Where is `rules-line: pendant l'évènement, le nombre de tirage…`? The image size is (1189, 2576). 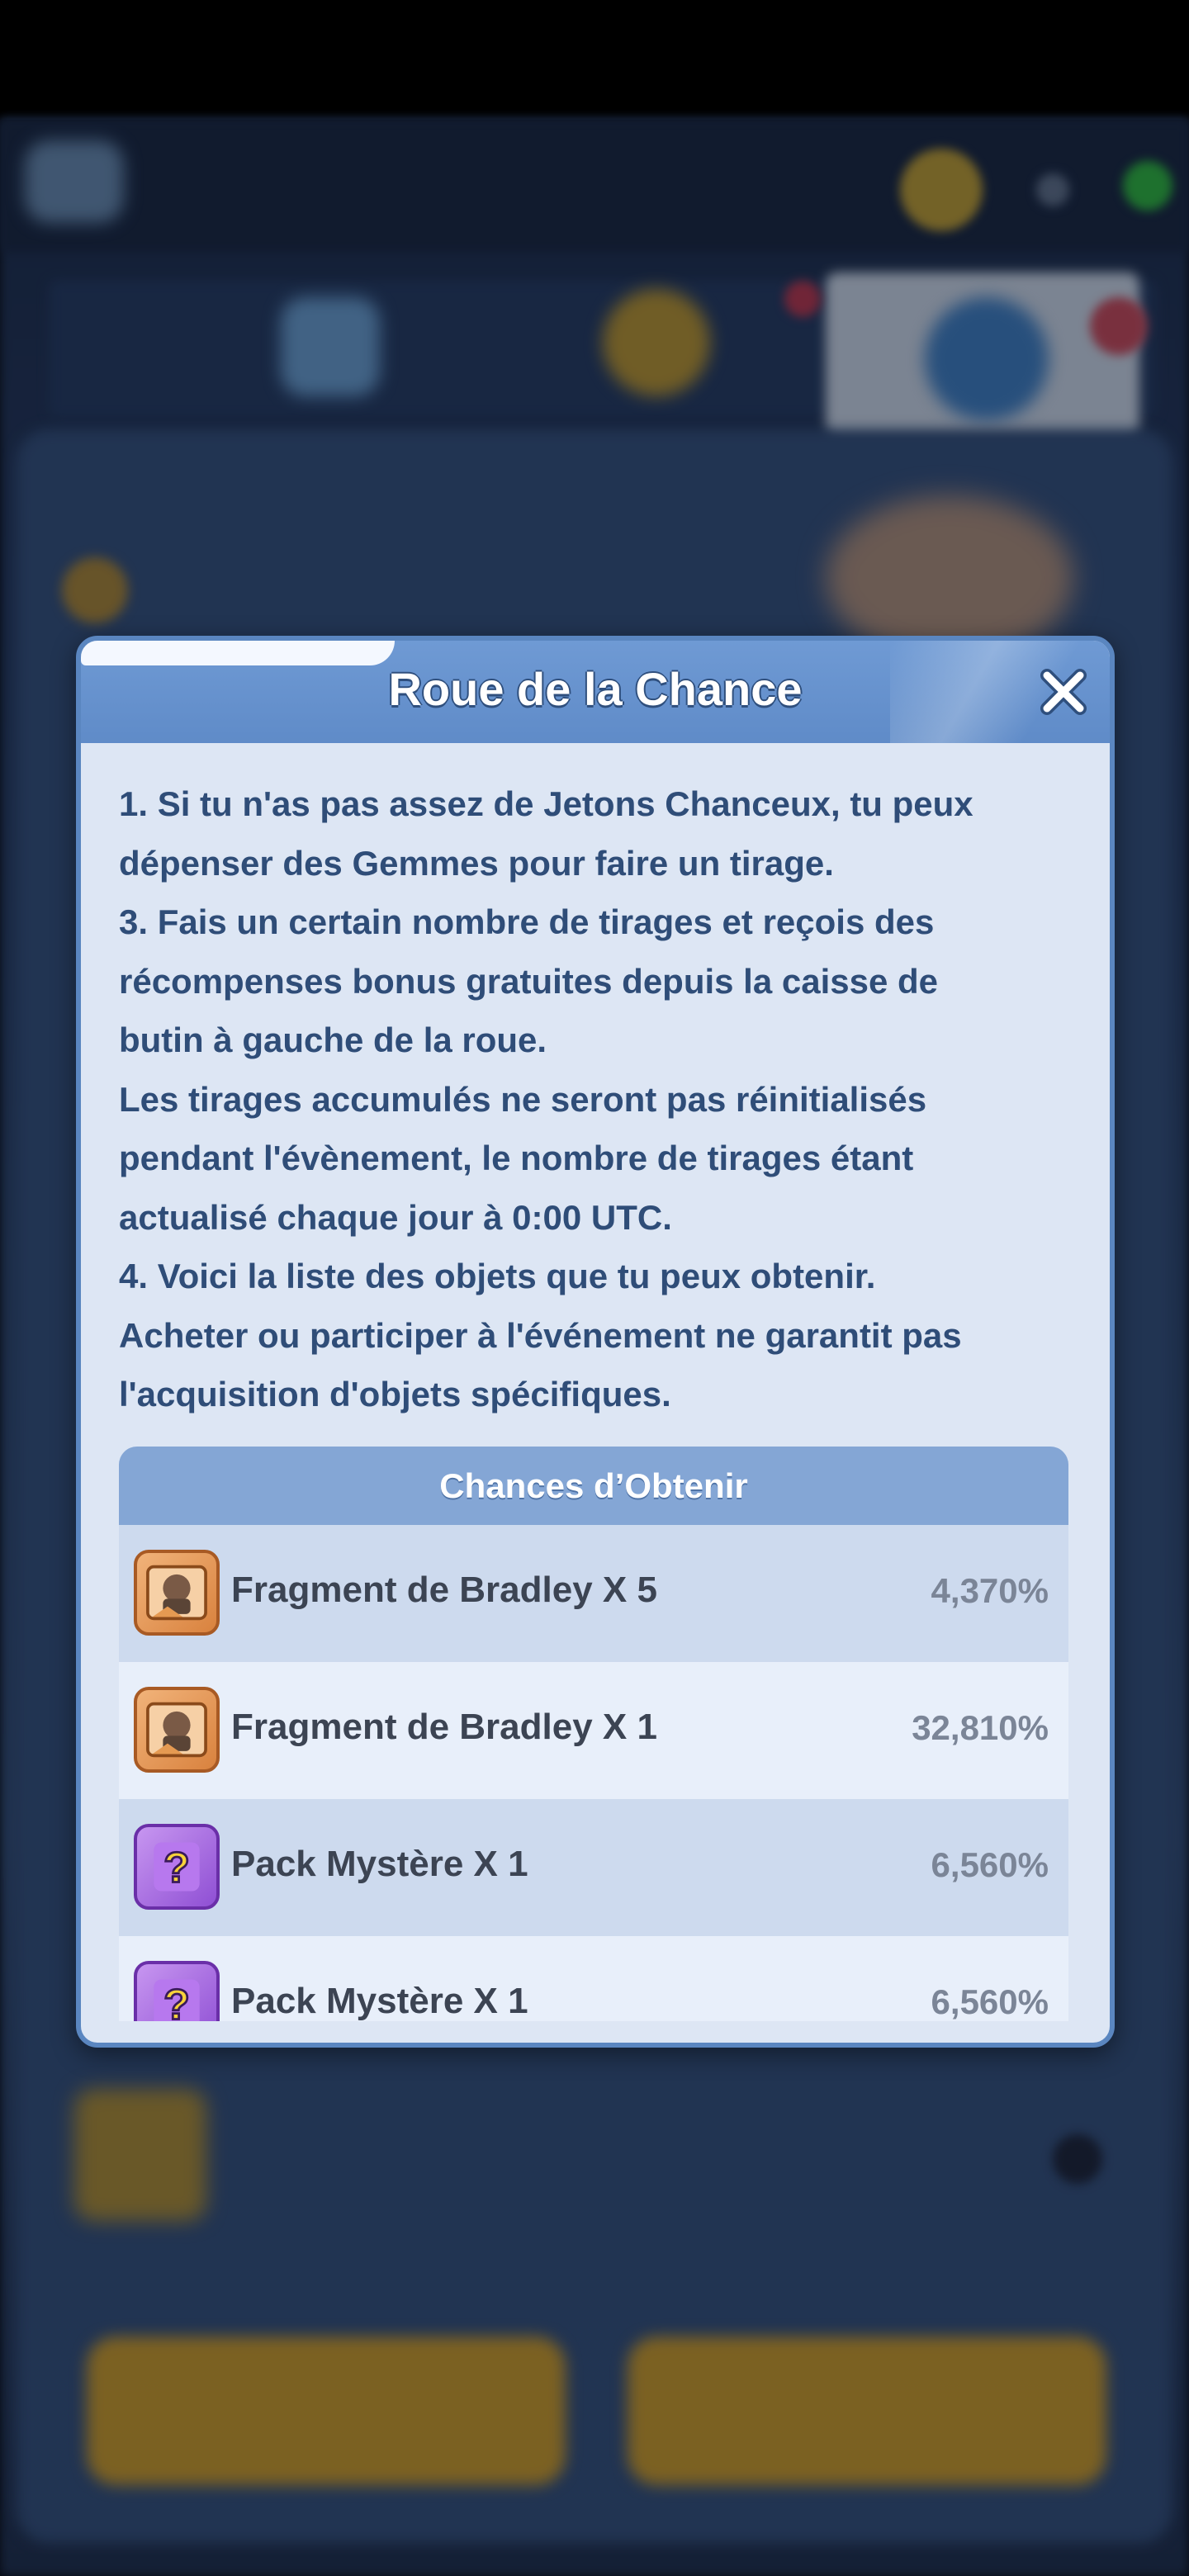
rules-line: pendant l'évènement, le nombre de tirage… is located at coordinates (516, 1158).